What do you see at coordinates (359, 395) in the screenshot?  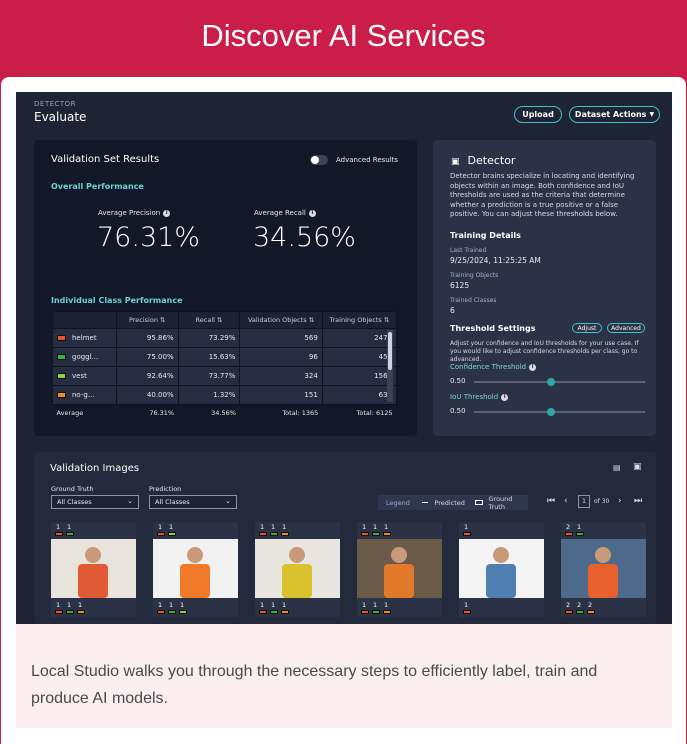 I see `training-objects-cell: 631` at bounding box center [359, 395].